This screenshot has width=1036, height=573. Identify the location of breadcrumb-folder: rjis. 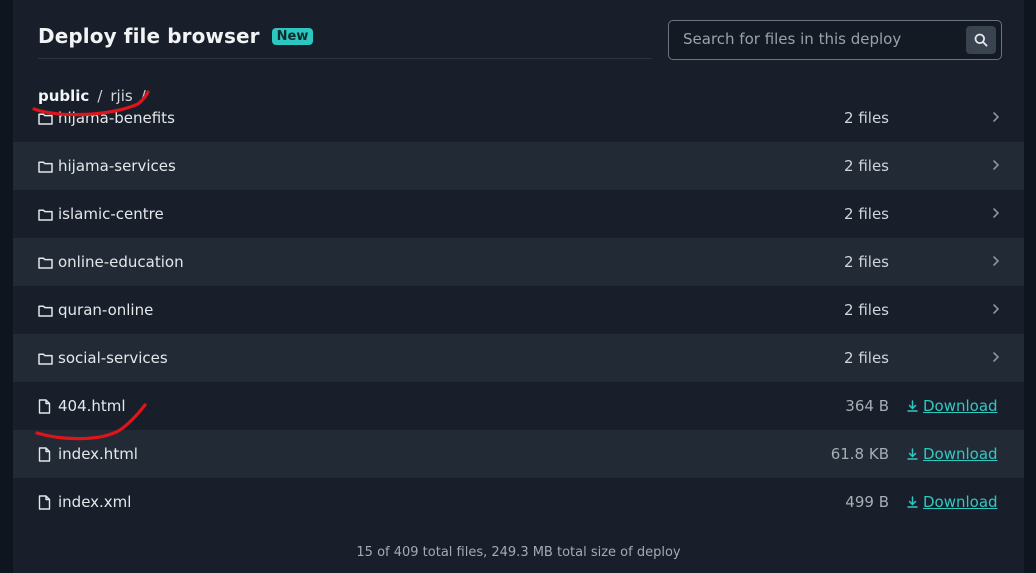
(121, 96).